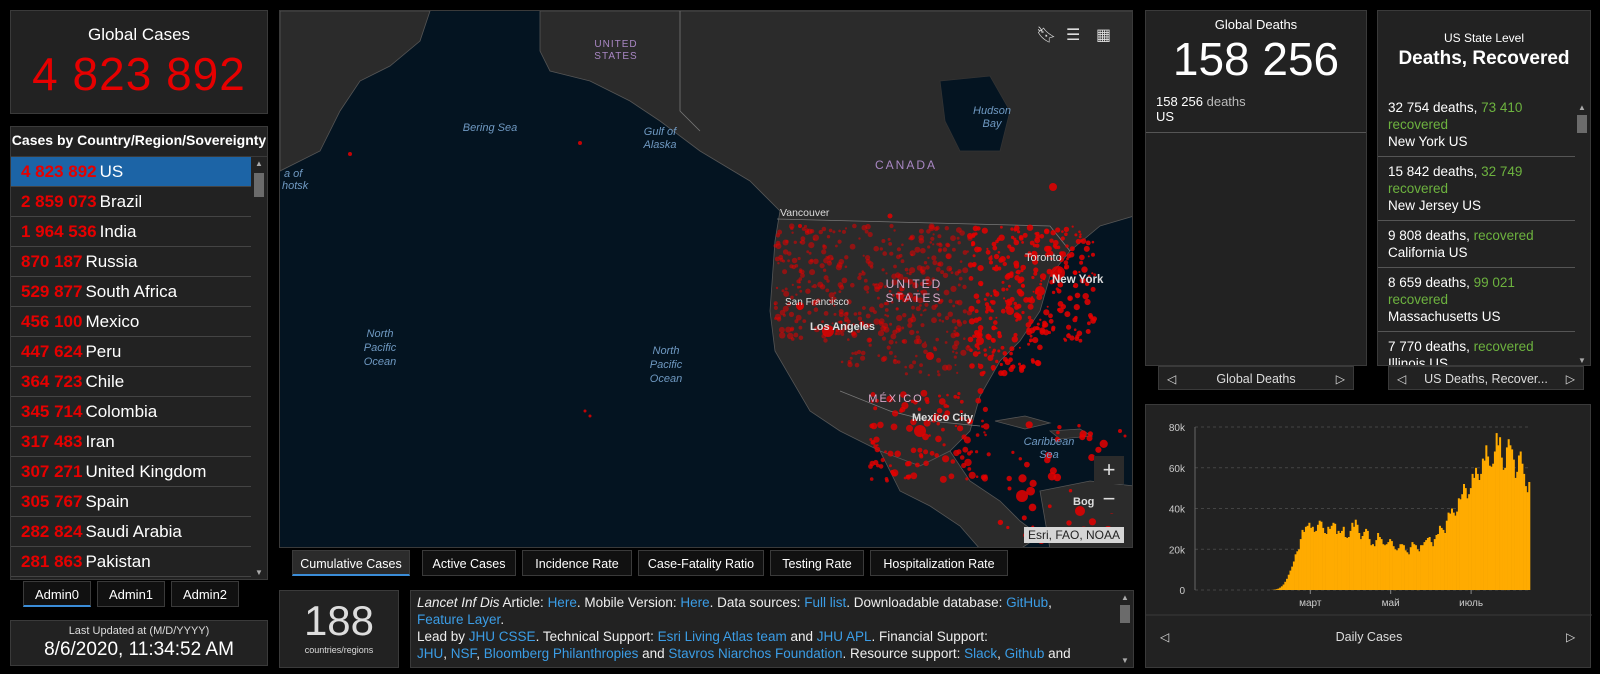 Image resolution: width=1600 pixels, height=674 pixels. Describe the element at coordinates (1103, 35) in the screenshot. I see `basemap-gallery-icon: ▦` at that location.